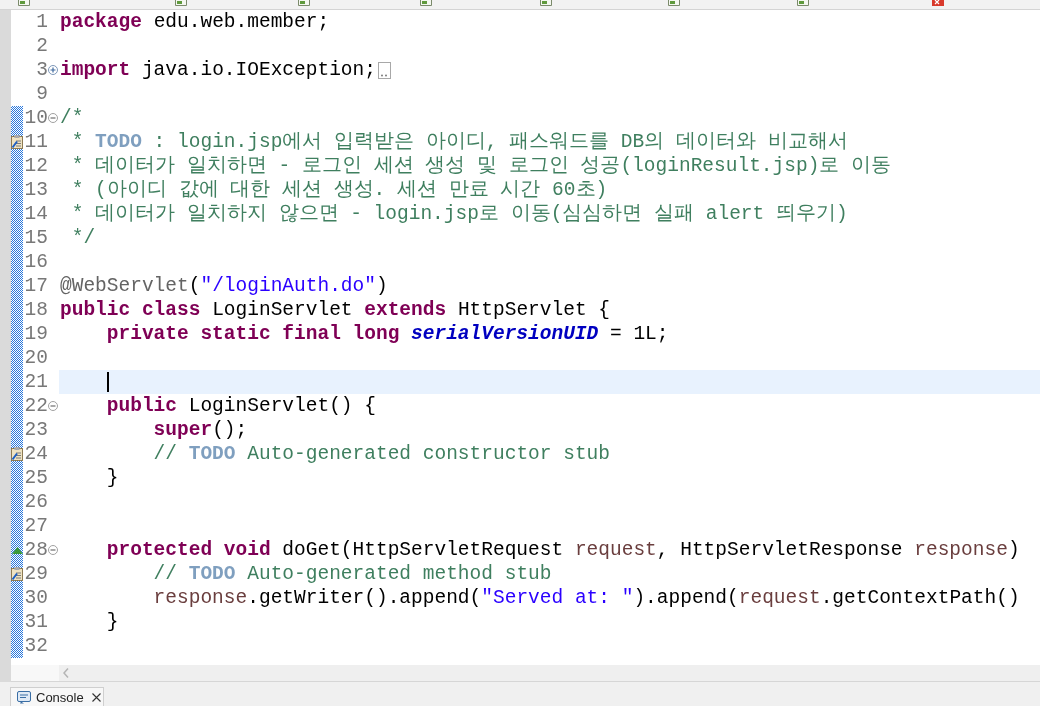 This screenshot has height=706, width=1040. Describe the element at coordinates (224, 286) in the screenshot. I see `code-line: @WebServlet("/loginAuth.do")` at that location.